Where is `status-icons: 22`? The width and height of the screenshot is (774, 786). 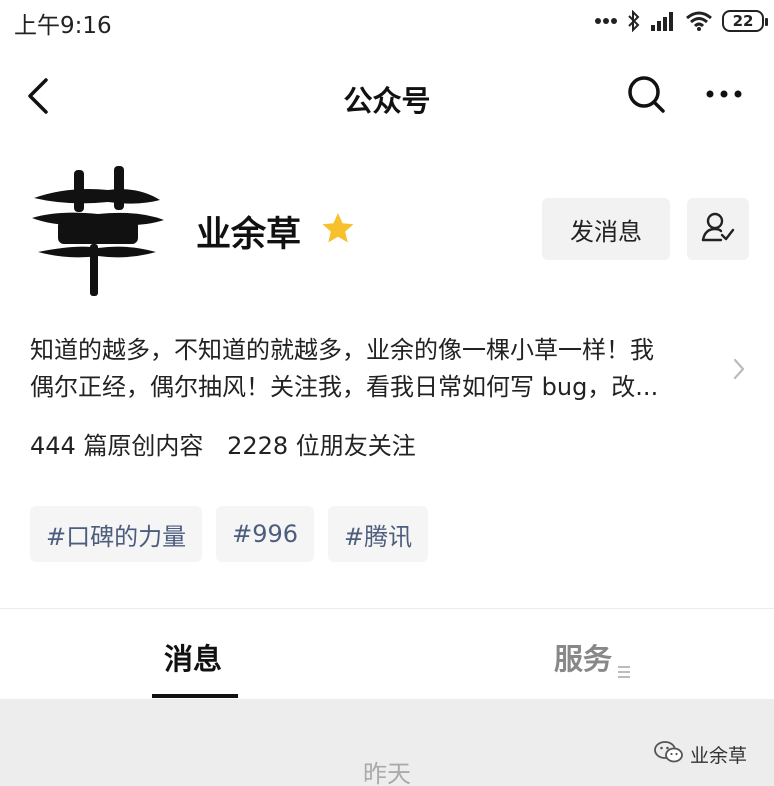
status-icons: 22 is located at coordinates (681, 21).